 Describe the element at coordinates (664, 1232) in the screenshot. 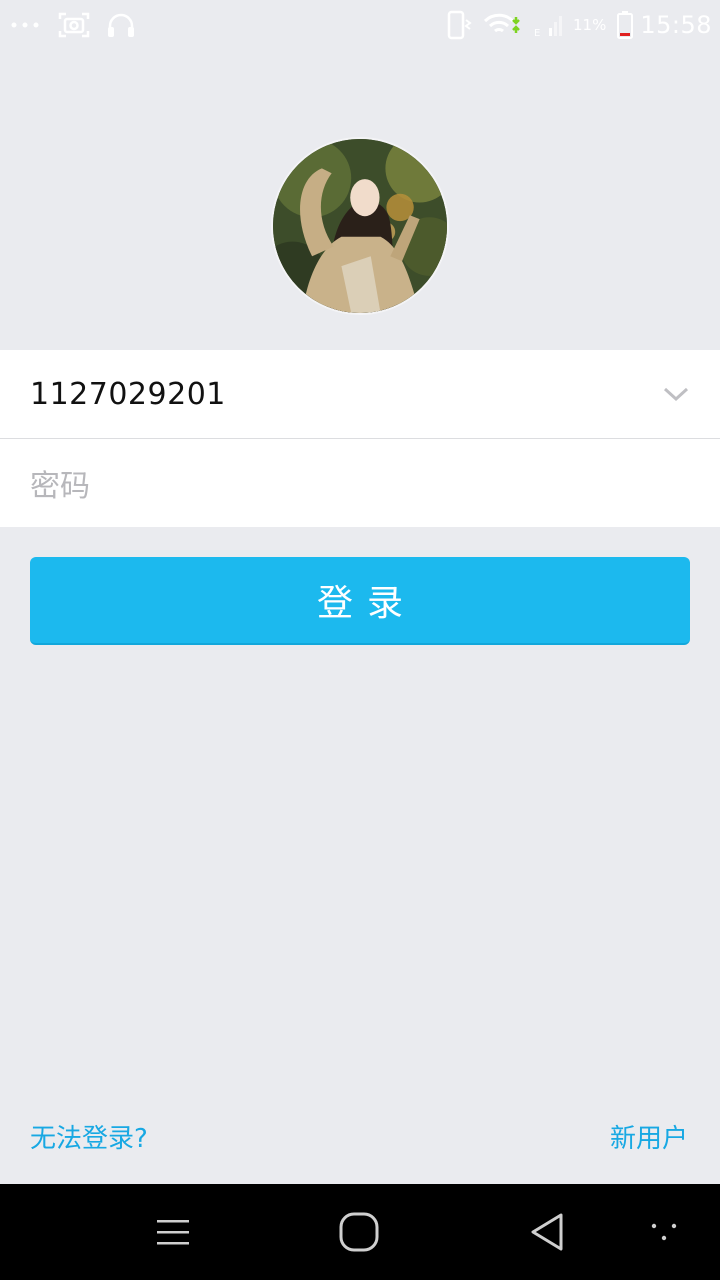

I see `more-icon` at that location.